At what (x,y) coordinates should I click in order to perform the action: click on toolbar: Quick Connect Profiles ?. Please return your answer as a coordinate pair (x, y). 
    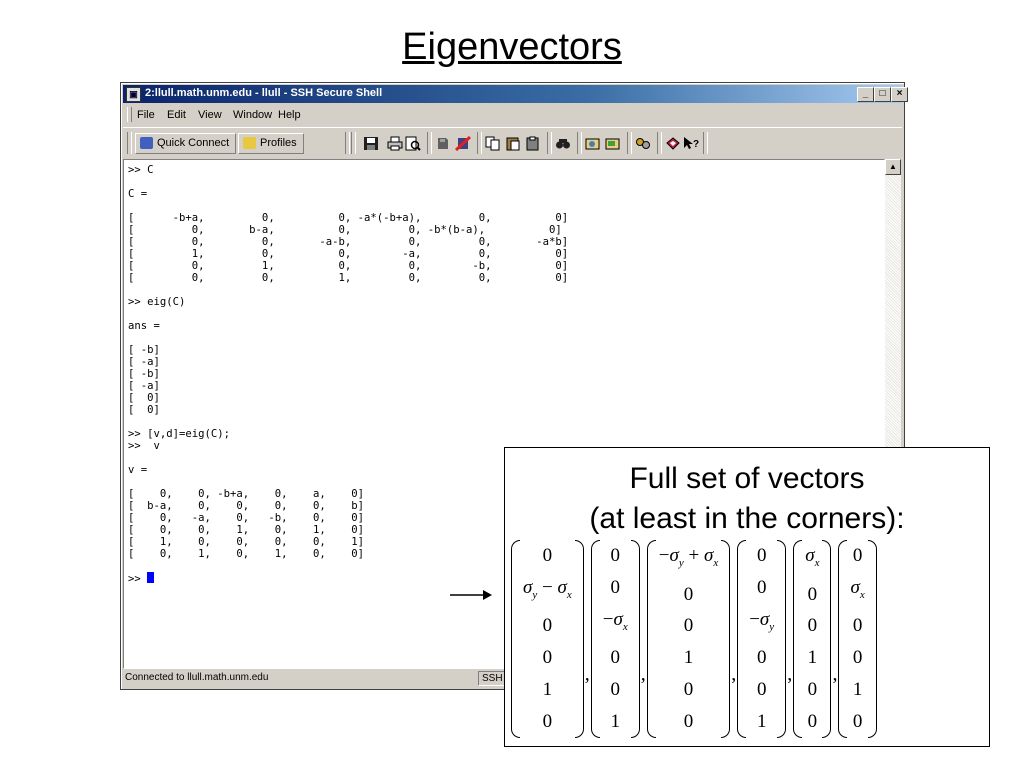
    Looking at the image, I should click on (512, 142).